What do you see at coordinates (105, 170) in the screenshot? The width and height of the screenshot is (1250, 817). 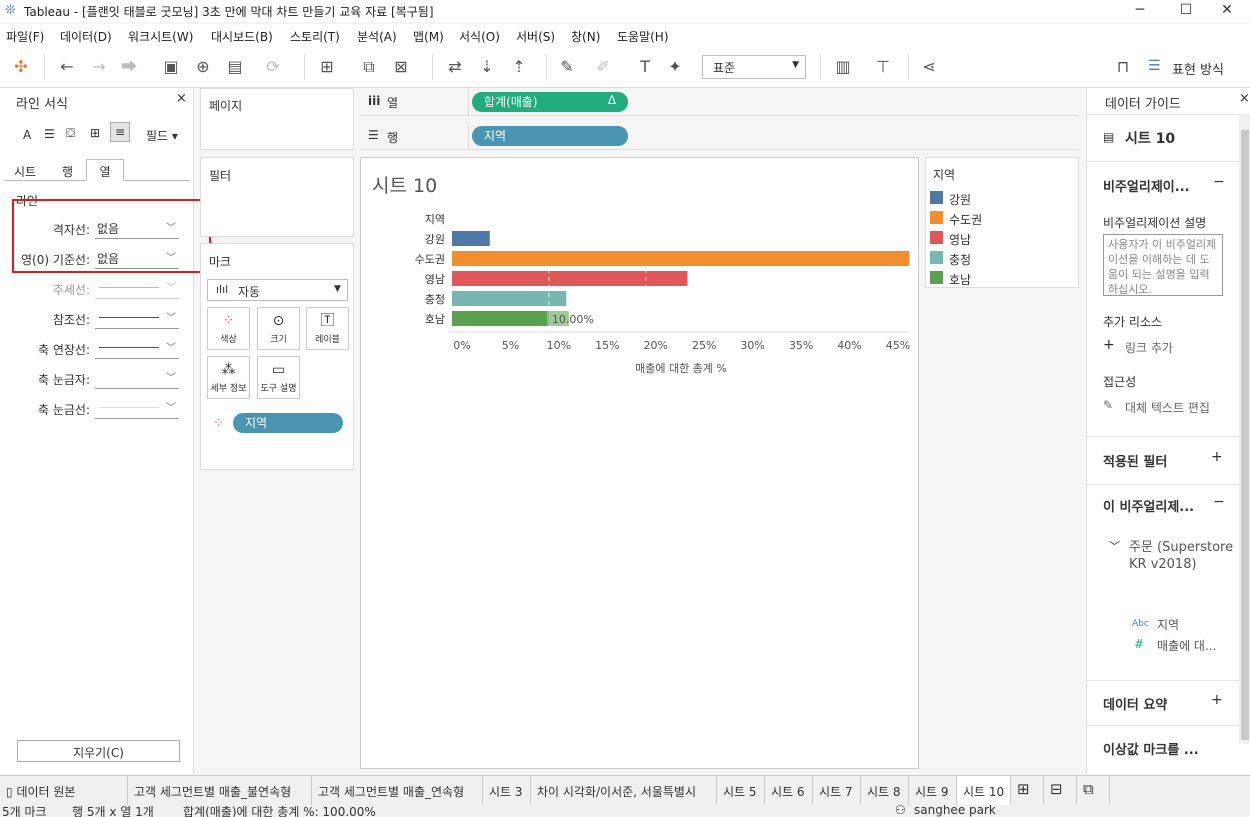 I see `tab-columns: 열` at bounding box center [105, 170].